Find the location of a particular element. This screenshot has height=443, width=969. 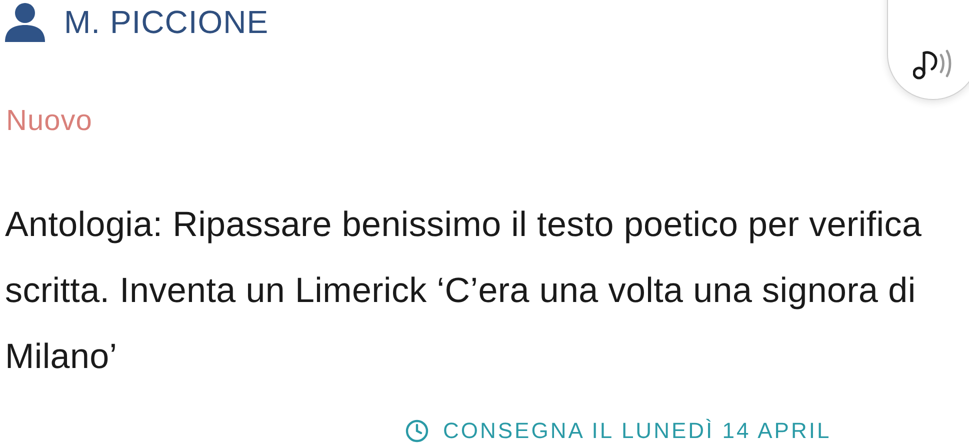

due-date: CONSEGNA IL LUNEDÌ 14 APRIL is located at coordinates (637, 430).